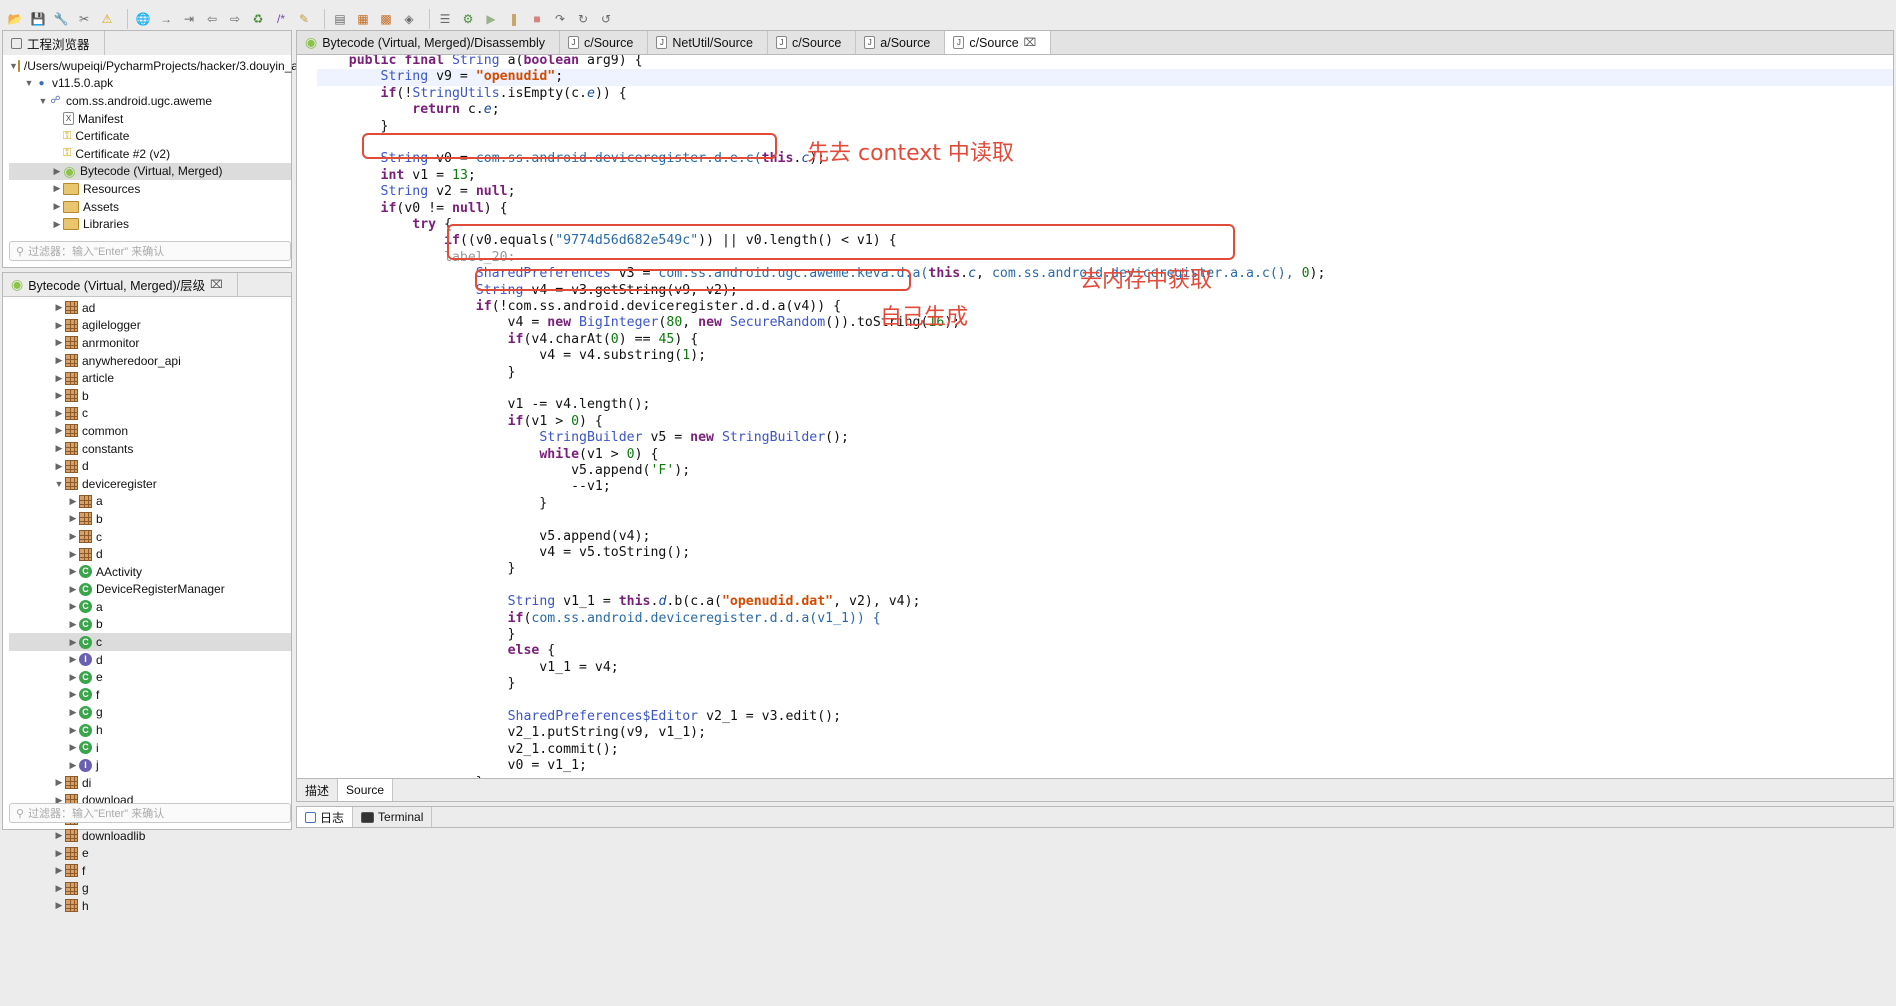  I want to click on forward-icon: ⇨, so click(235, 19).